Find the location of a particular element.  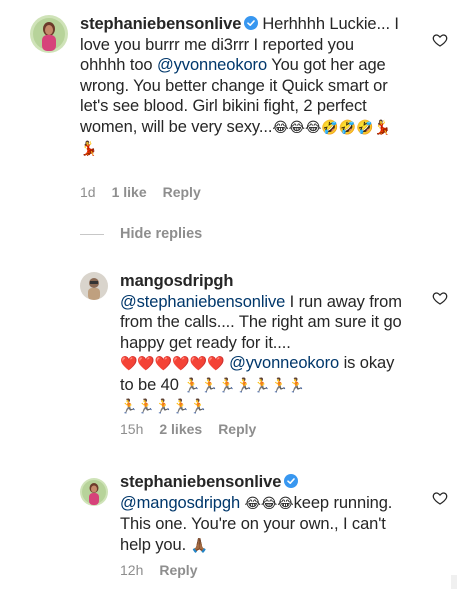

comment-meta: 15h 2 likes Reply is located at coordinates (188, 429).